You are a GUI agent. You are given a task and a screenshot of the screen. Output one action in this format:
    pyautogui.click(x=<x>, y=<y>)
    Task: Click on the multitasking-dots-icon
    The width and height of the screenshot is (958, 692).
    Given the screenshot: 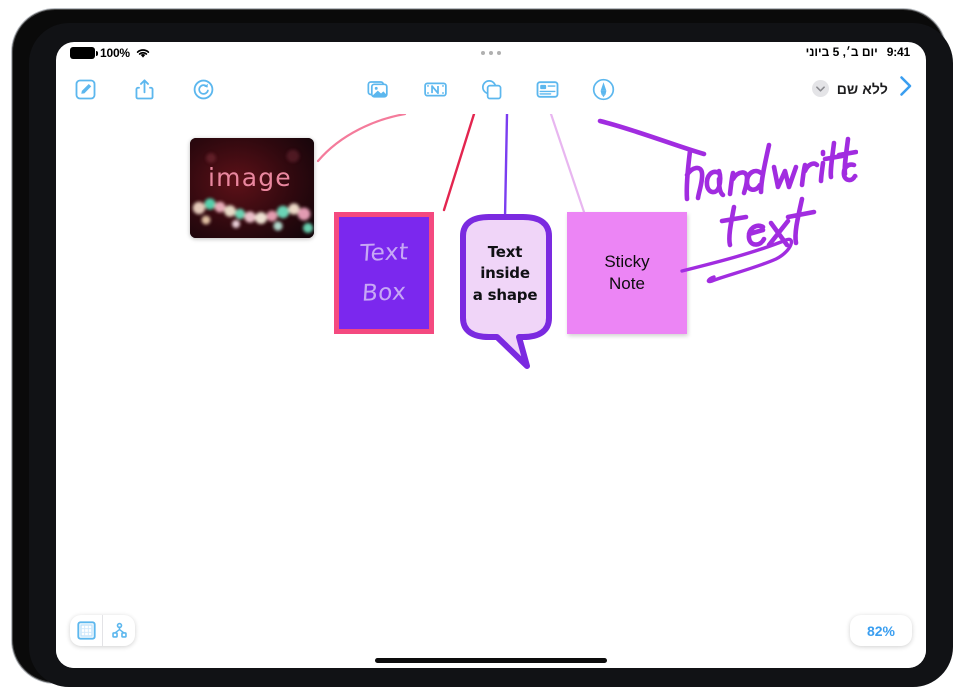 What is the action you would take?
    pyautogui.click(x=491, y=53)
    